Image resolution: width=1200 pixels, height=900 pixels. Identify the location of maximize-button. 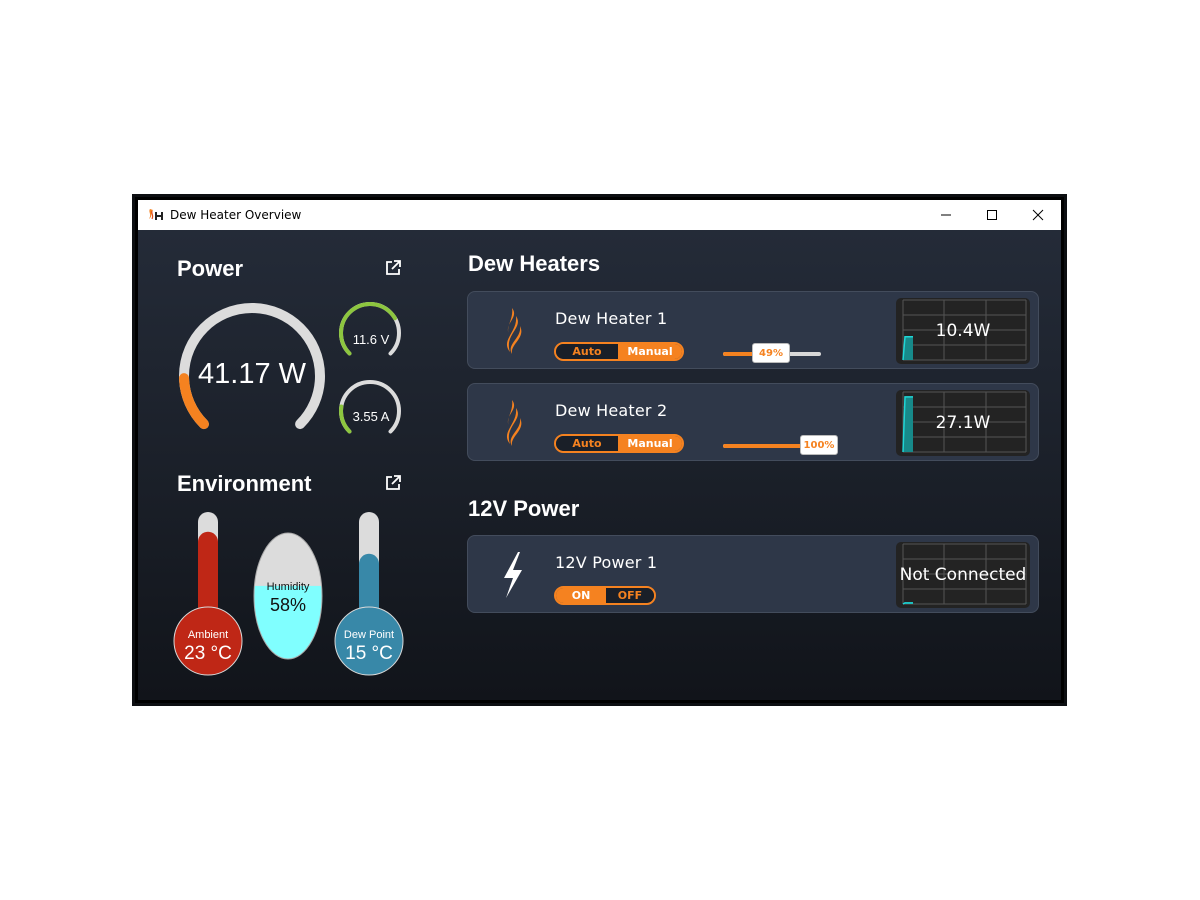
(992, 215).